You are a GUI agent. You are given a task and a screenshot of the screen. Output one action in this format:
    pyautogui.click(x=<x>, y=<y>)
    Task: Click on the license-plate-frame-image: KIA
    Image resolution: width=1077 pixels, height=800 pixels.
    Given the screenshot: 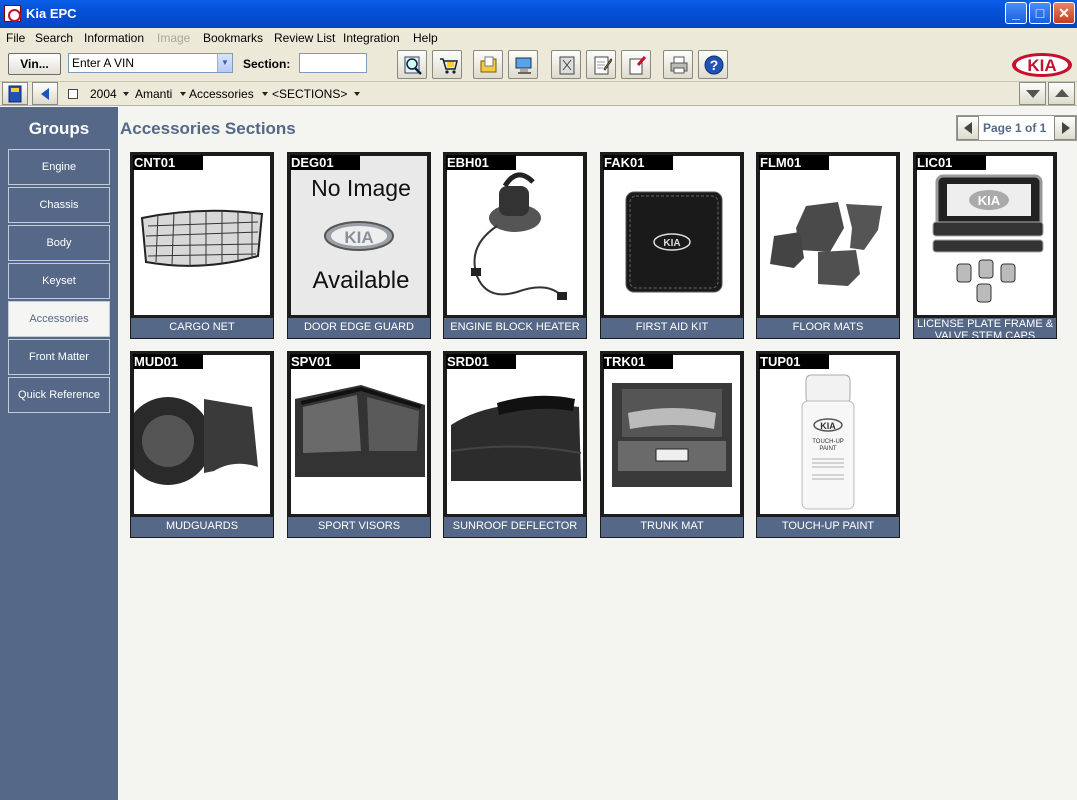 What is the action you would take?
    pyautogui.click(x=985, y=235)
    